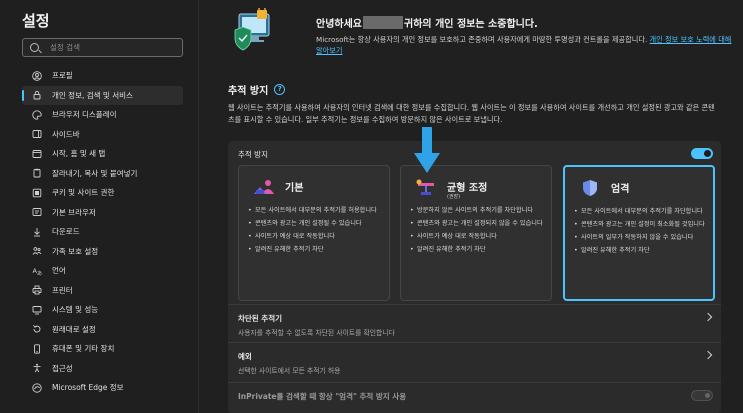 This screenshot has height=413, width=743. Describe the element at coordinates (59, 271) in the screenshot. I see `sidebar-item-label: 언어` at that location.